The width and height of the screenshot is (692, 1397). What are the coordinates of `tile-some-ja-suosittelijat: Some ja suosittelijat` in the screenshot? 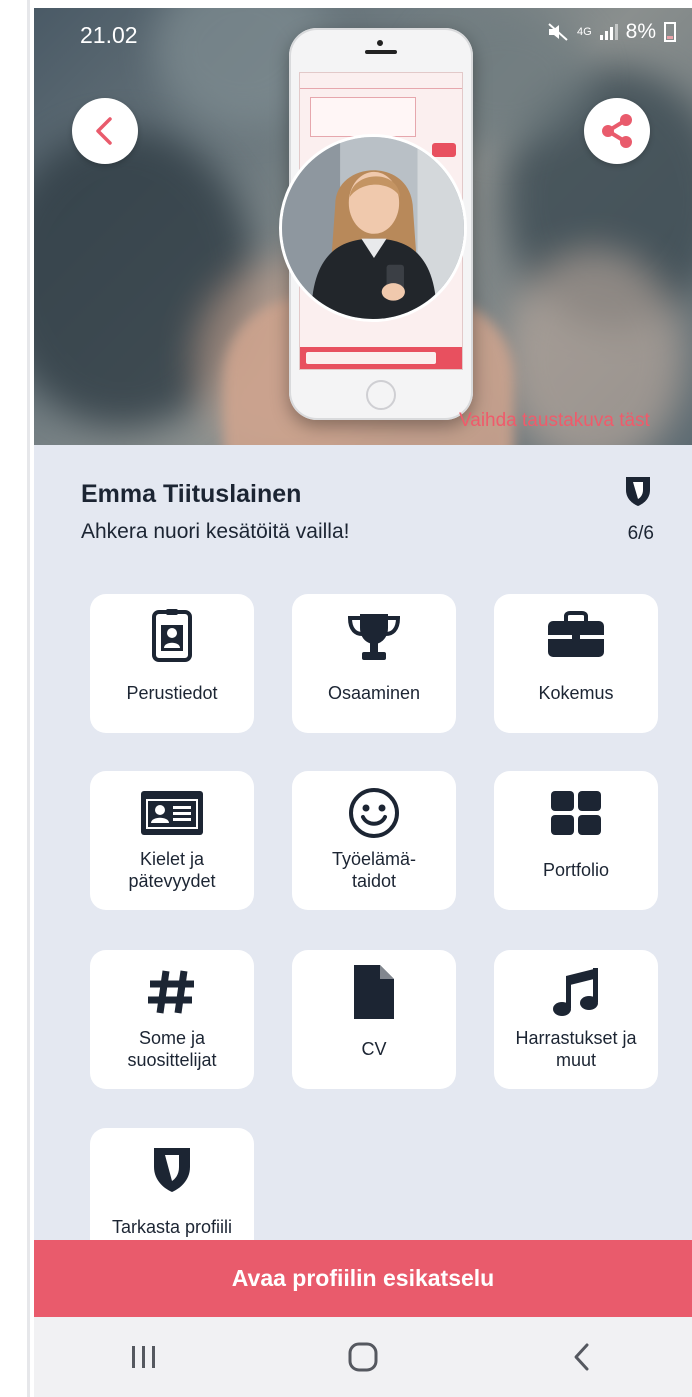 It's located at (172, 1019).